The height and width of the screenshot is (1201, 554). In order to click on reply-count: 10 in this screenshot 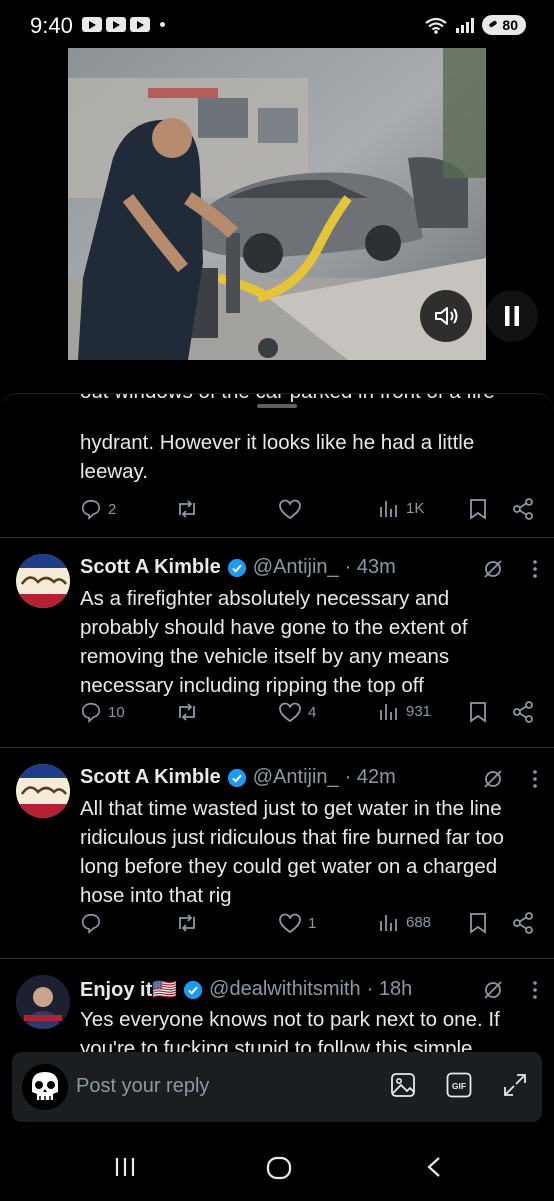, I will do `click(116, 712)`.